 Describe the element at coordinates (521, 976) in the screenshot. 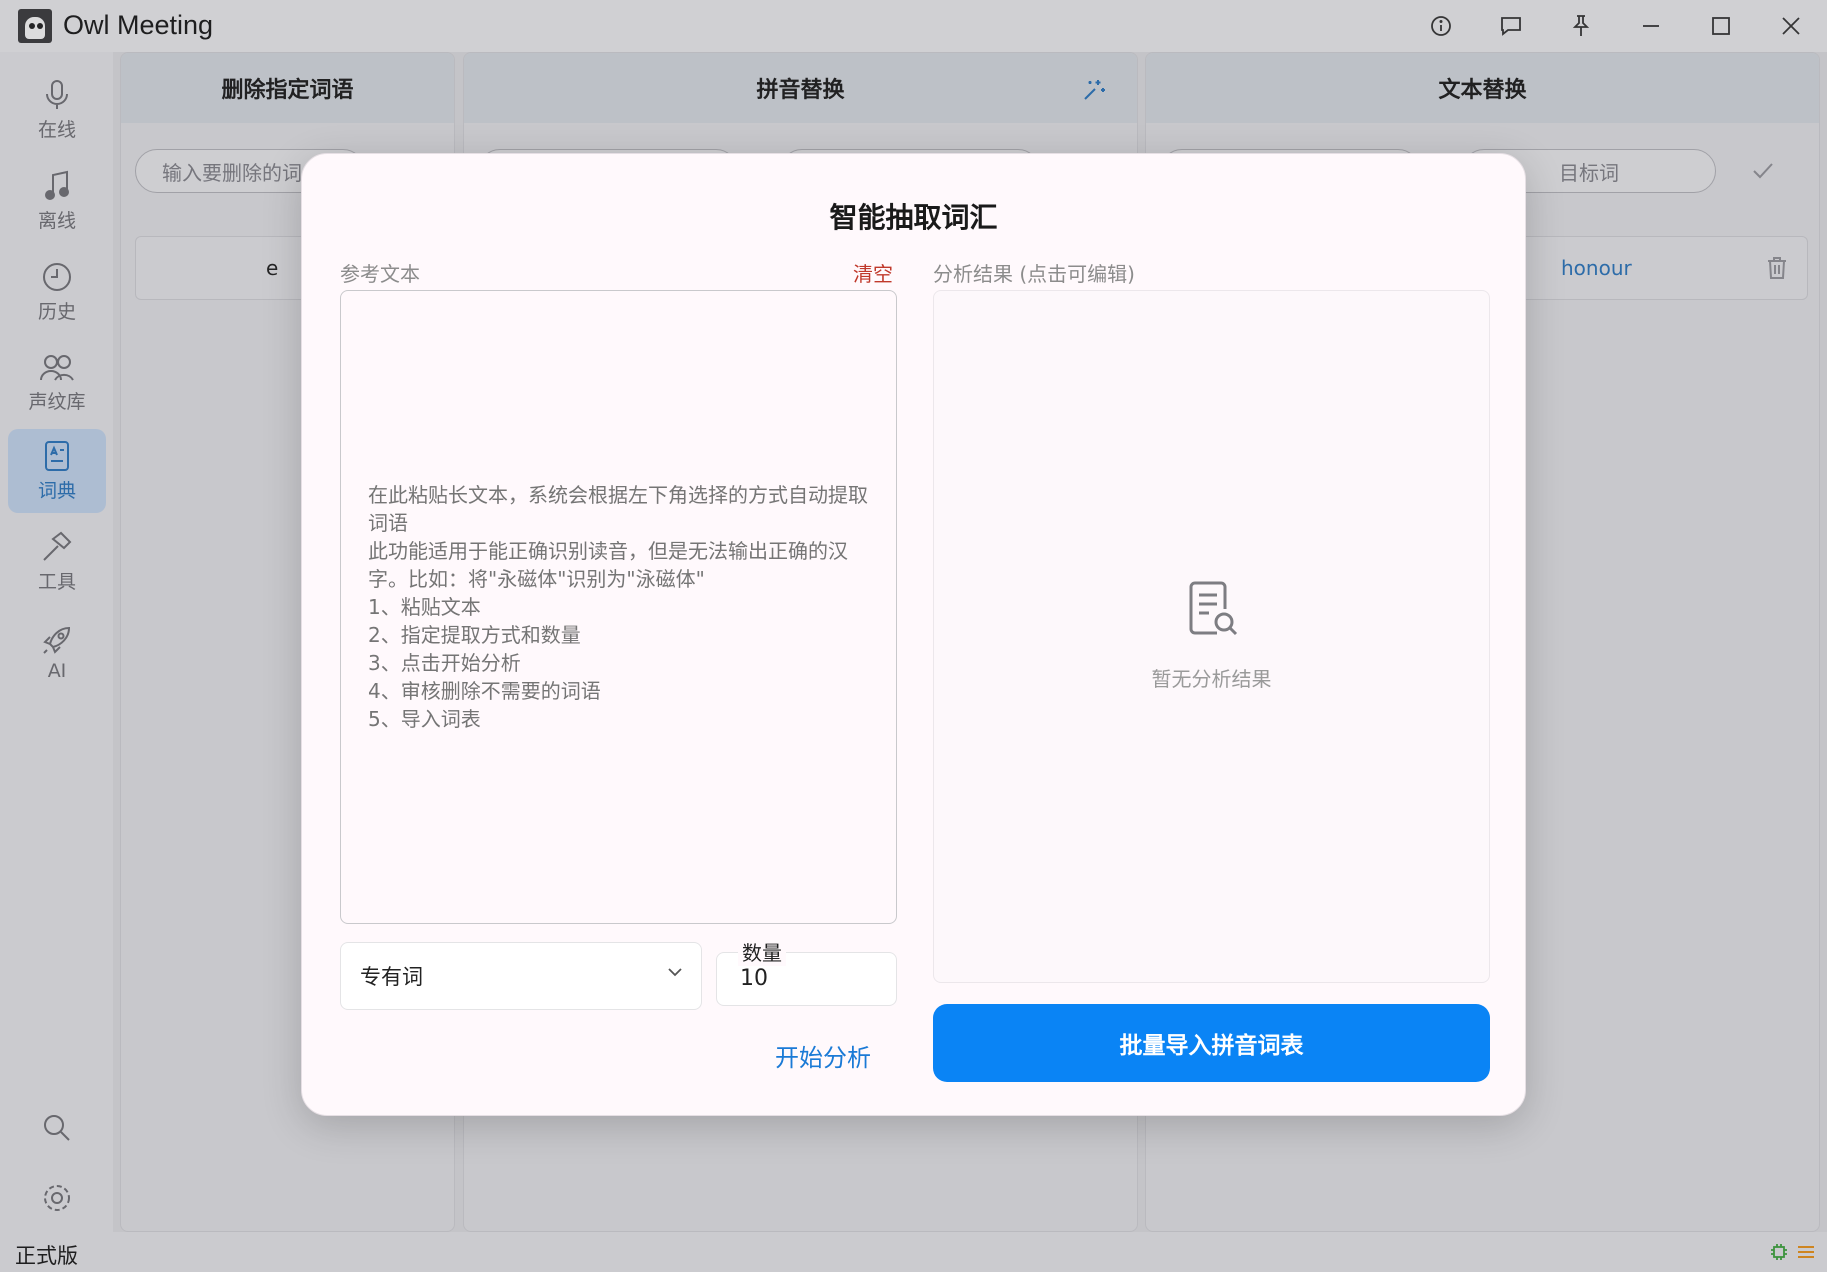

I see `extract-type-select: 专有词` at that location.